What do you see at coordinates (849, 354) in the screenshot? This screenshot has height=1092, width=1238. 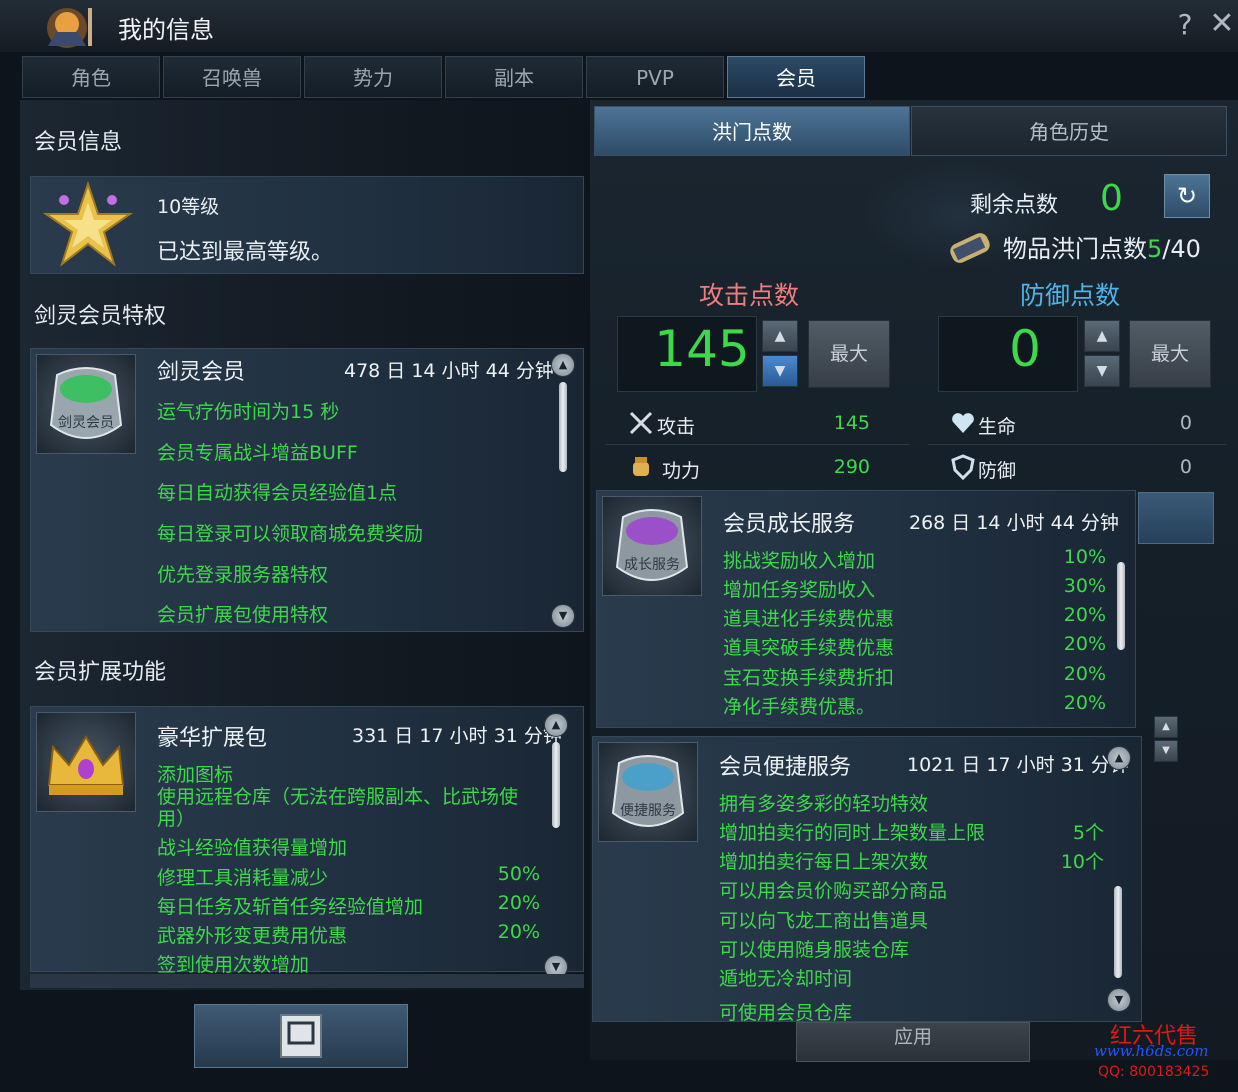 I see `attack-max-button: 最大` at bounding box center [849, 354].